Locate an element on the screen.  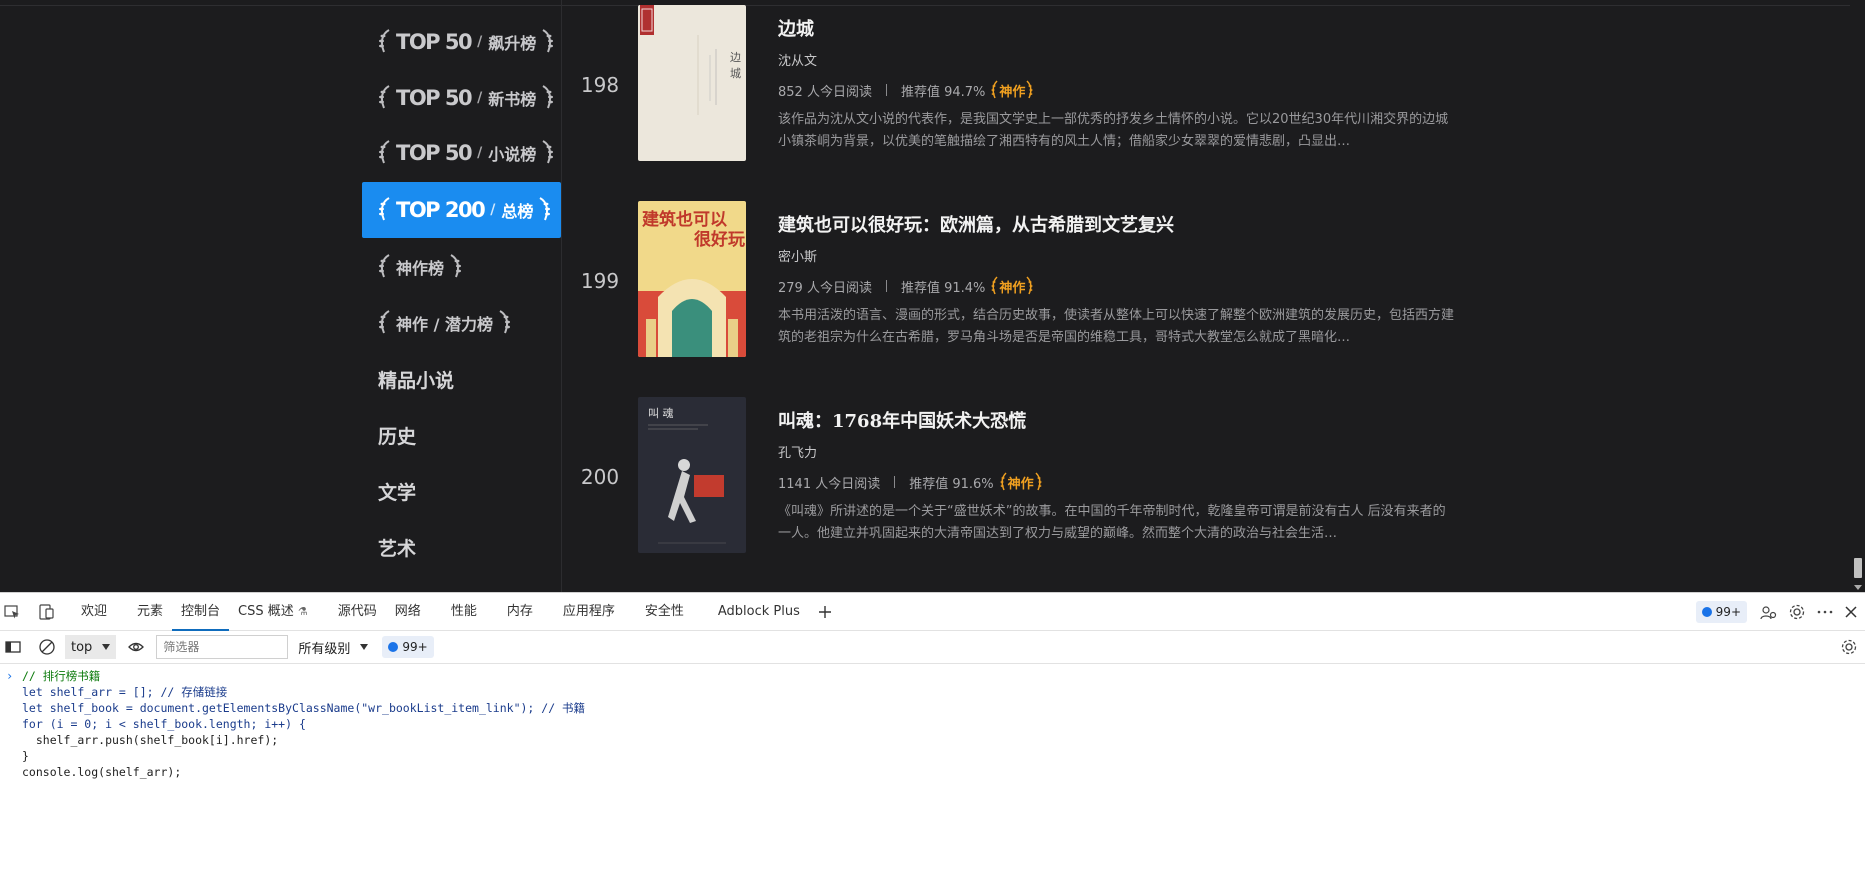
tab-sources: 源代码 is located at coordinates (357, 612).